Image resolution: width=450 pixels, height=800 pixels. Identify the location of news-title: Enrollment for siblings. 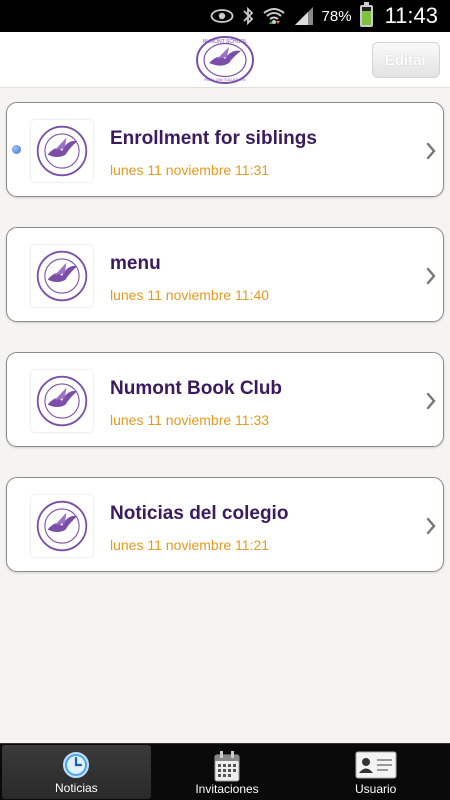
(213, 138).